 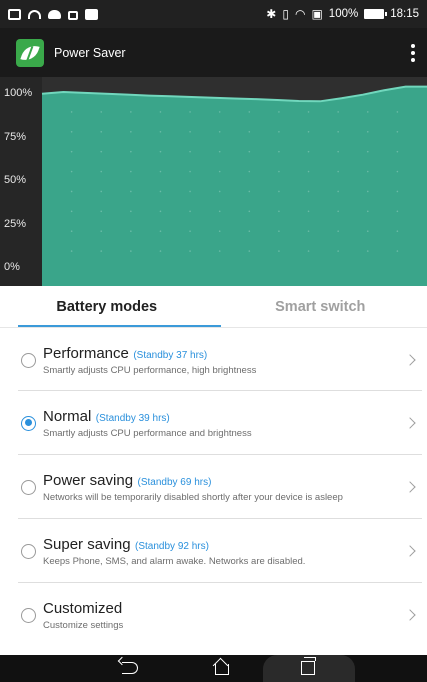 I want to click on mode-text: Customized Customize settings, so click(x=83, y=615).